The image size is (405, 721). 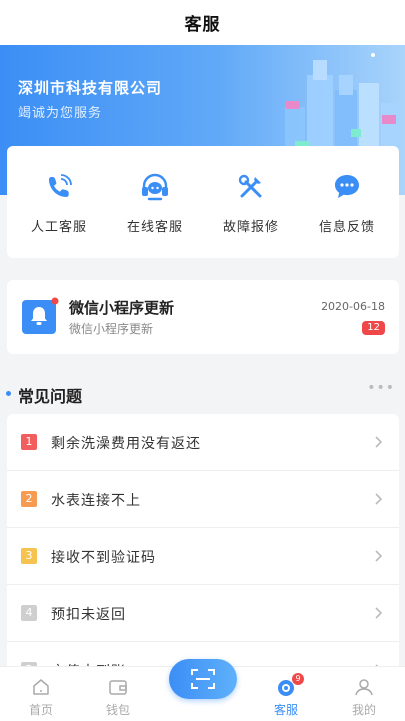 What do you see at coordinates (90, 88) in the screenshot?
I see `company-name: 深圳市科技有限公司` at bounding box center [90, 88].